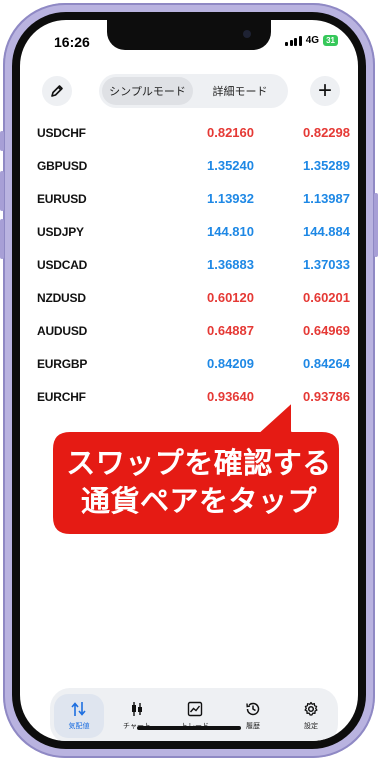 This screenshot has height=762, width=381. I want to click on camera-icon, so click(247, 34).